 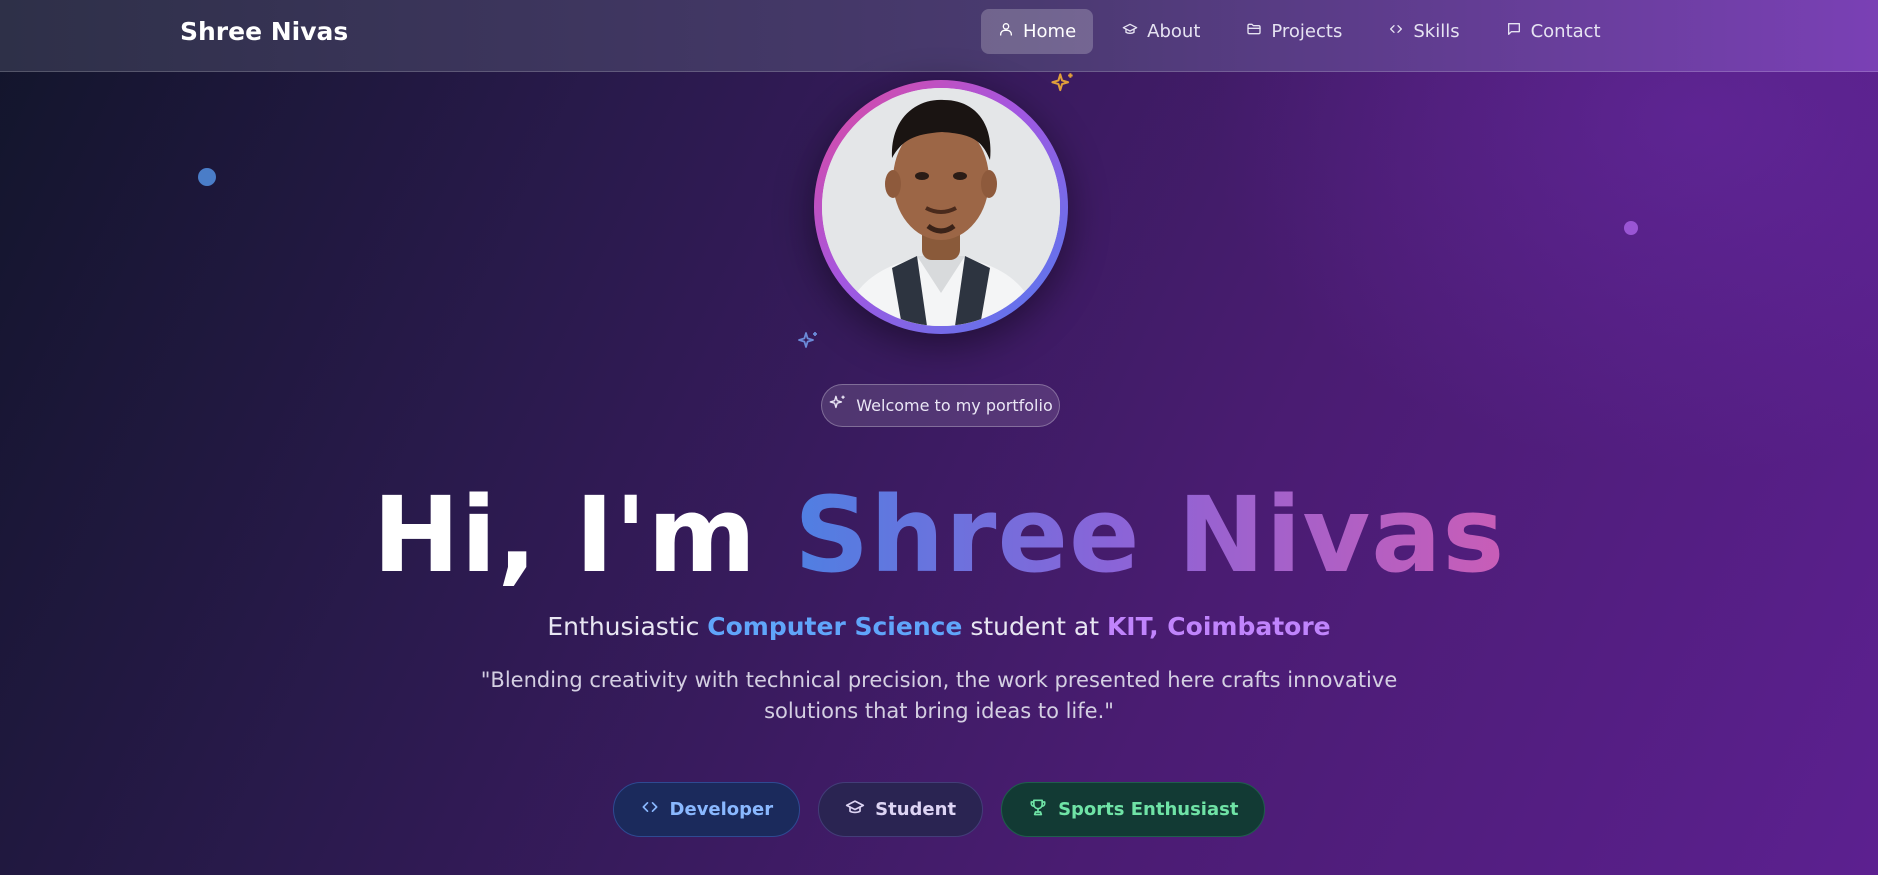 I want to click on tag-developer: Developer, so click(x=706, y=809).